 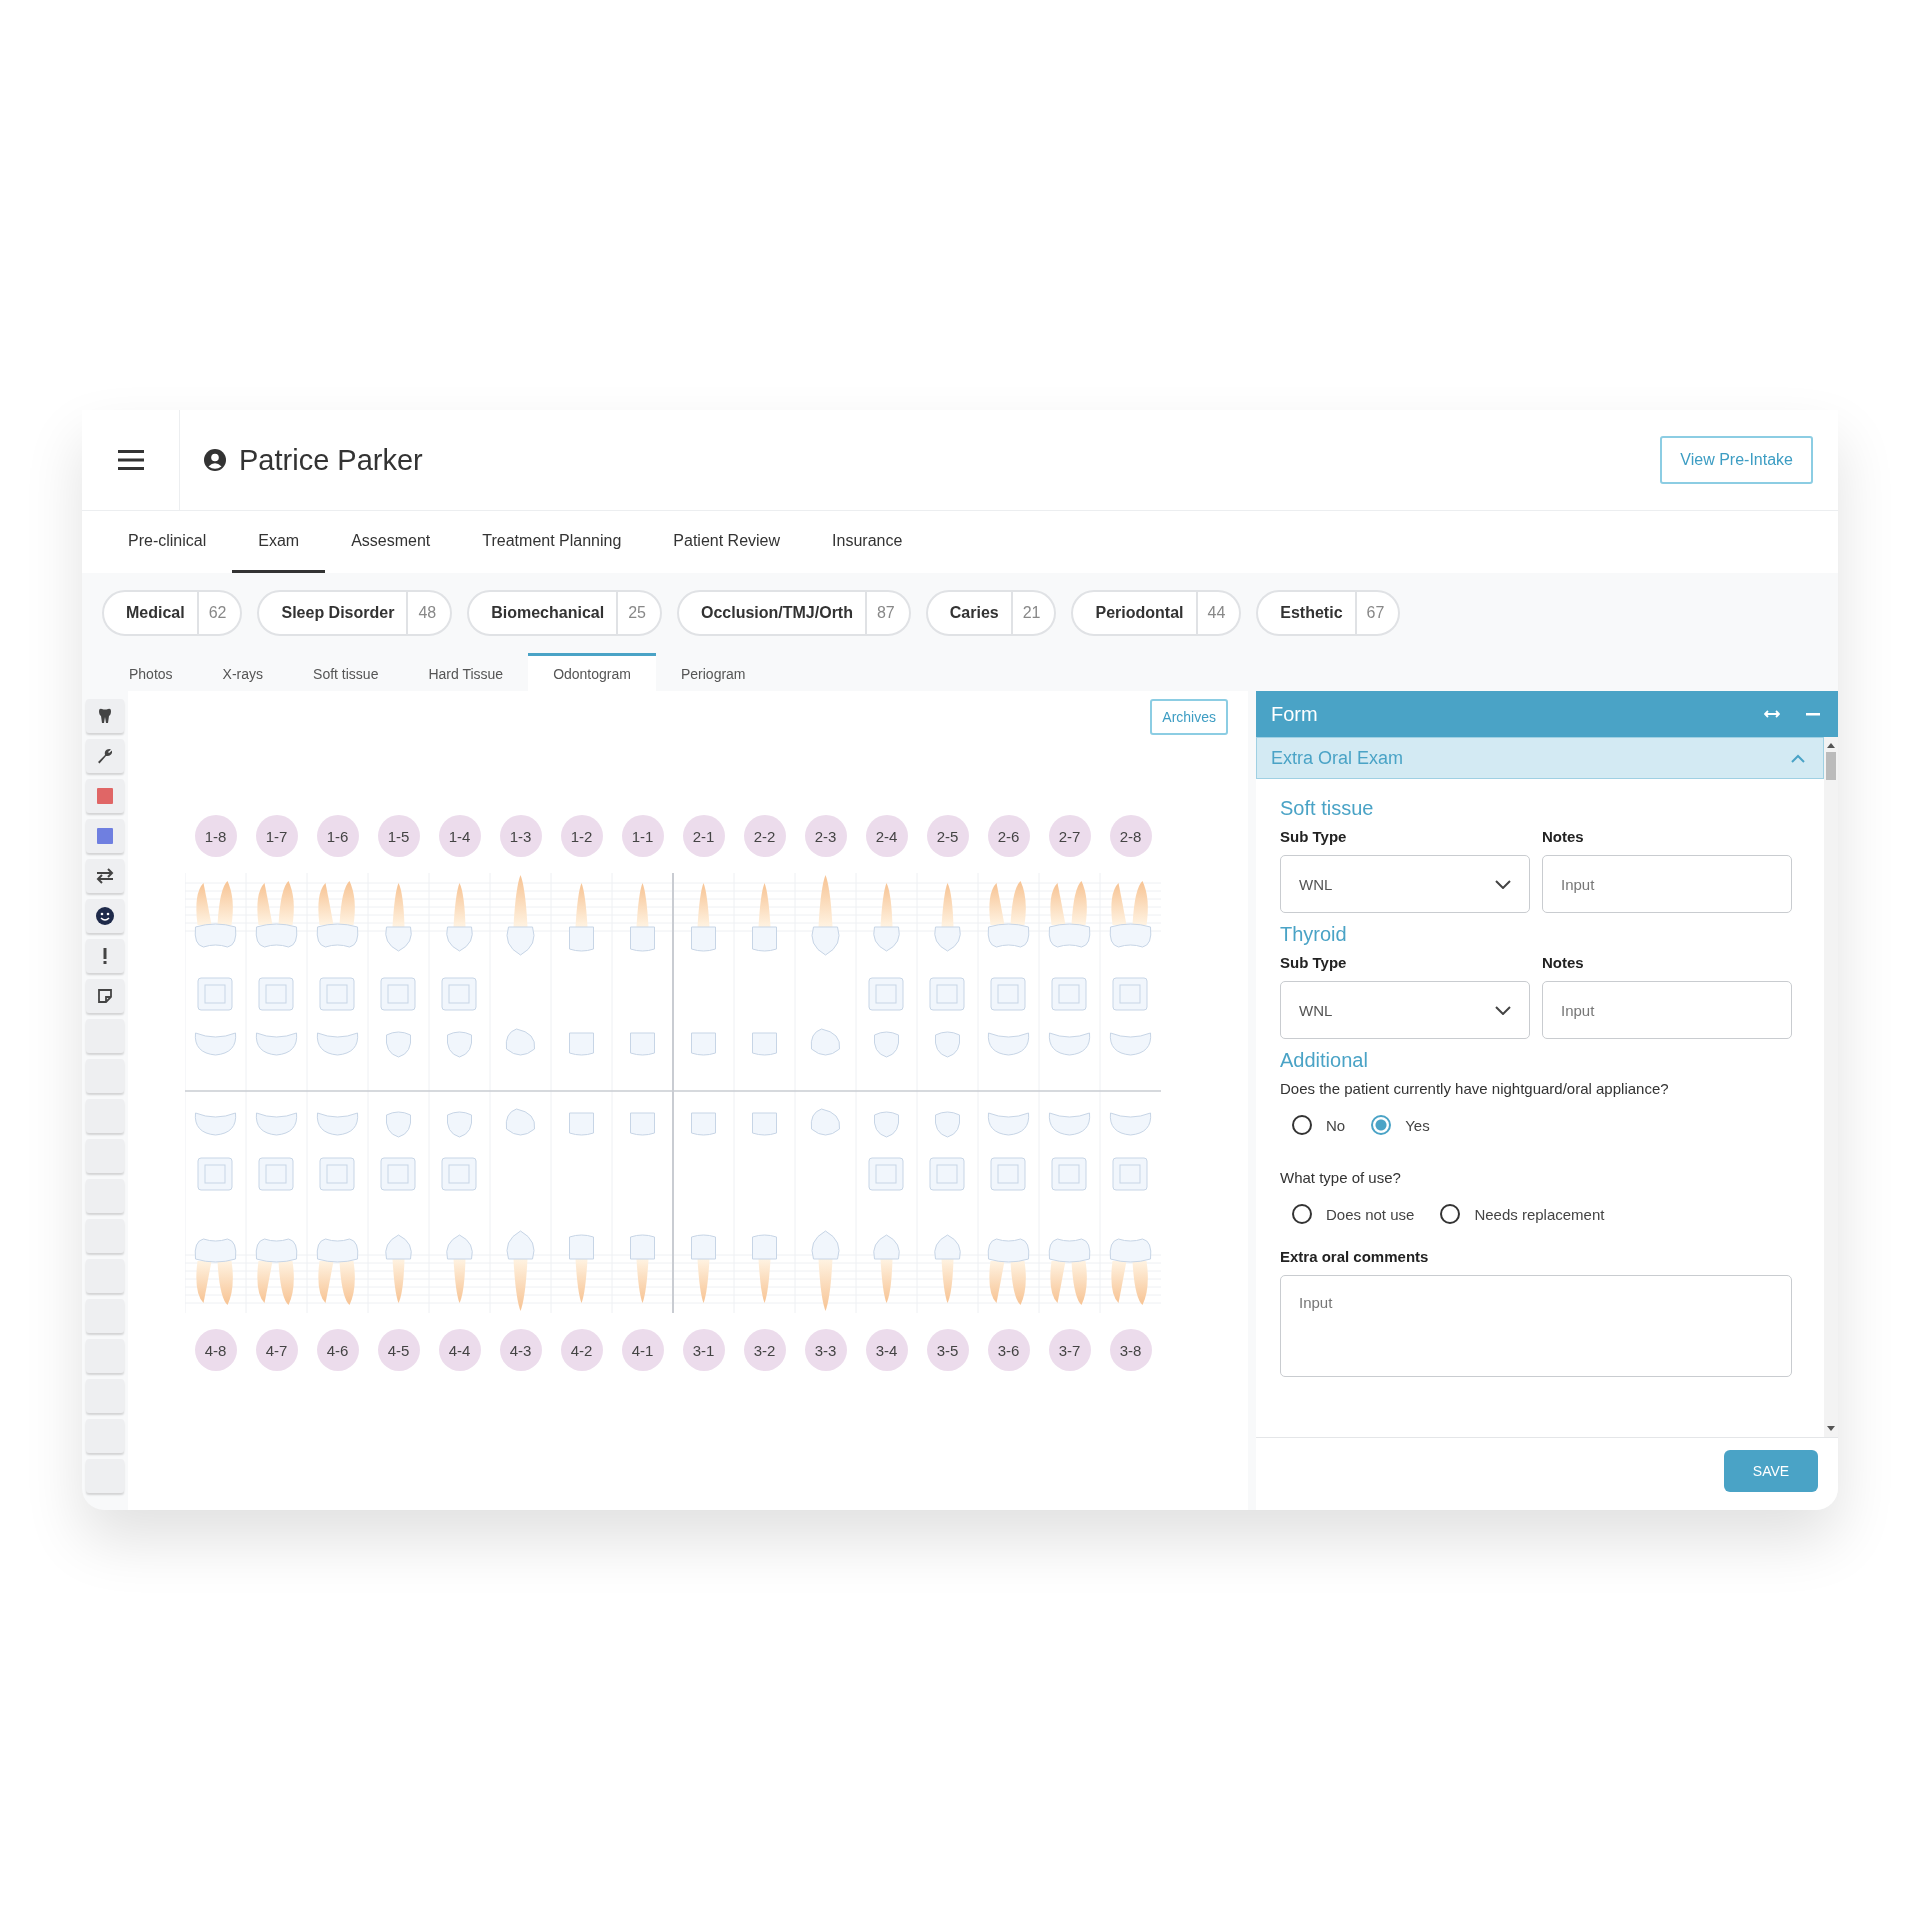 I want to click on tooth-number: 1-8, so click(x=215, y=836).